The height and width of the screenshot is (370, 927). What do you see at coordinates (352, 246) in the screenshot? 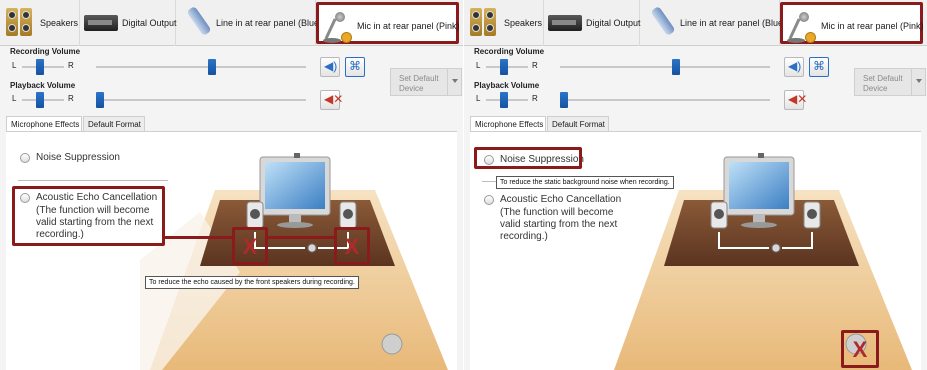
I see `right-x-mark: X` at bounding box center [352, 246].